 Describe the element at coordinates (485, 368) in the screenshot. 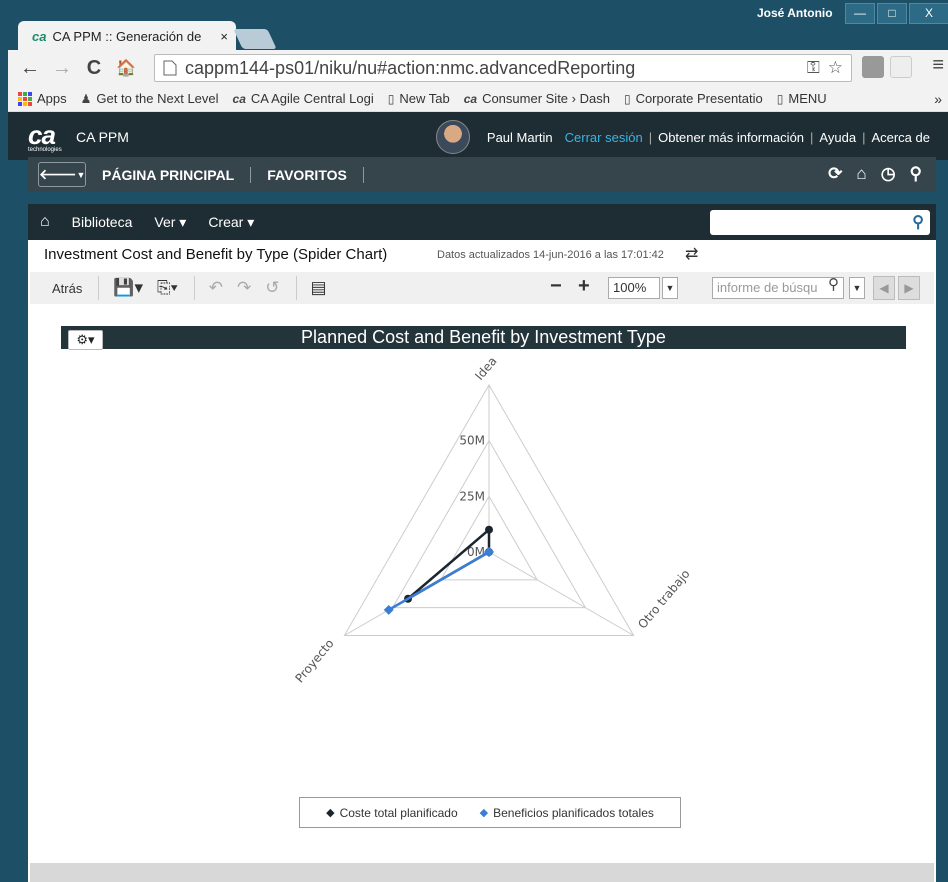

I see `category-label: Idea` at that location.